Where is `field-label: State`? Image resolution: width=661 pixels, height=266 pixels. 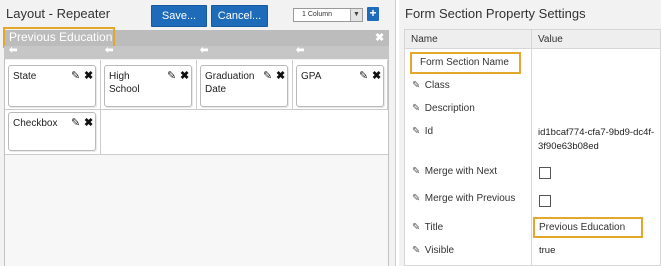
field-label: State is located at coordinates (25, 76).